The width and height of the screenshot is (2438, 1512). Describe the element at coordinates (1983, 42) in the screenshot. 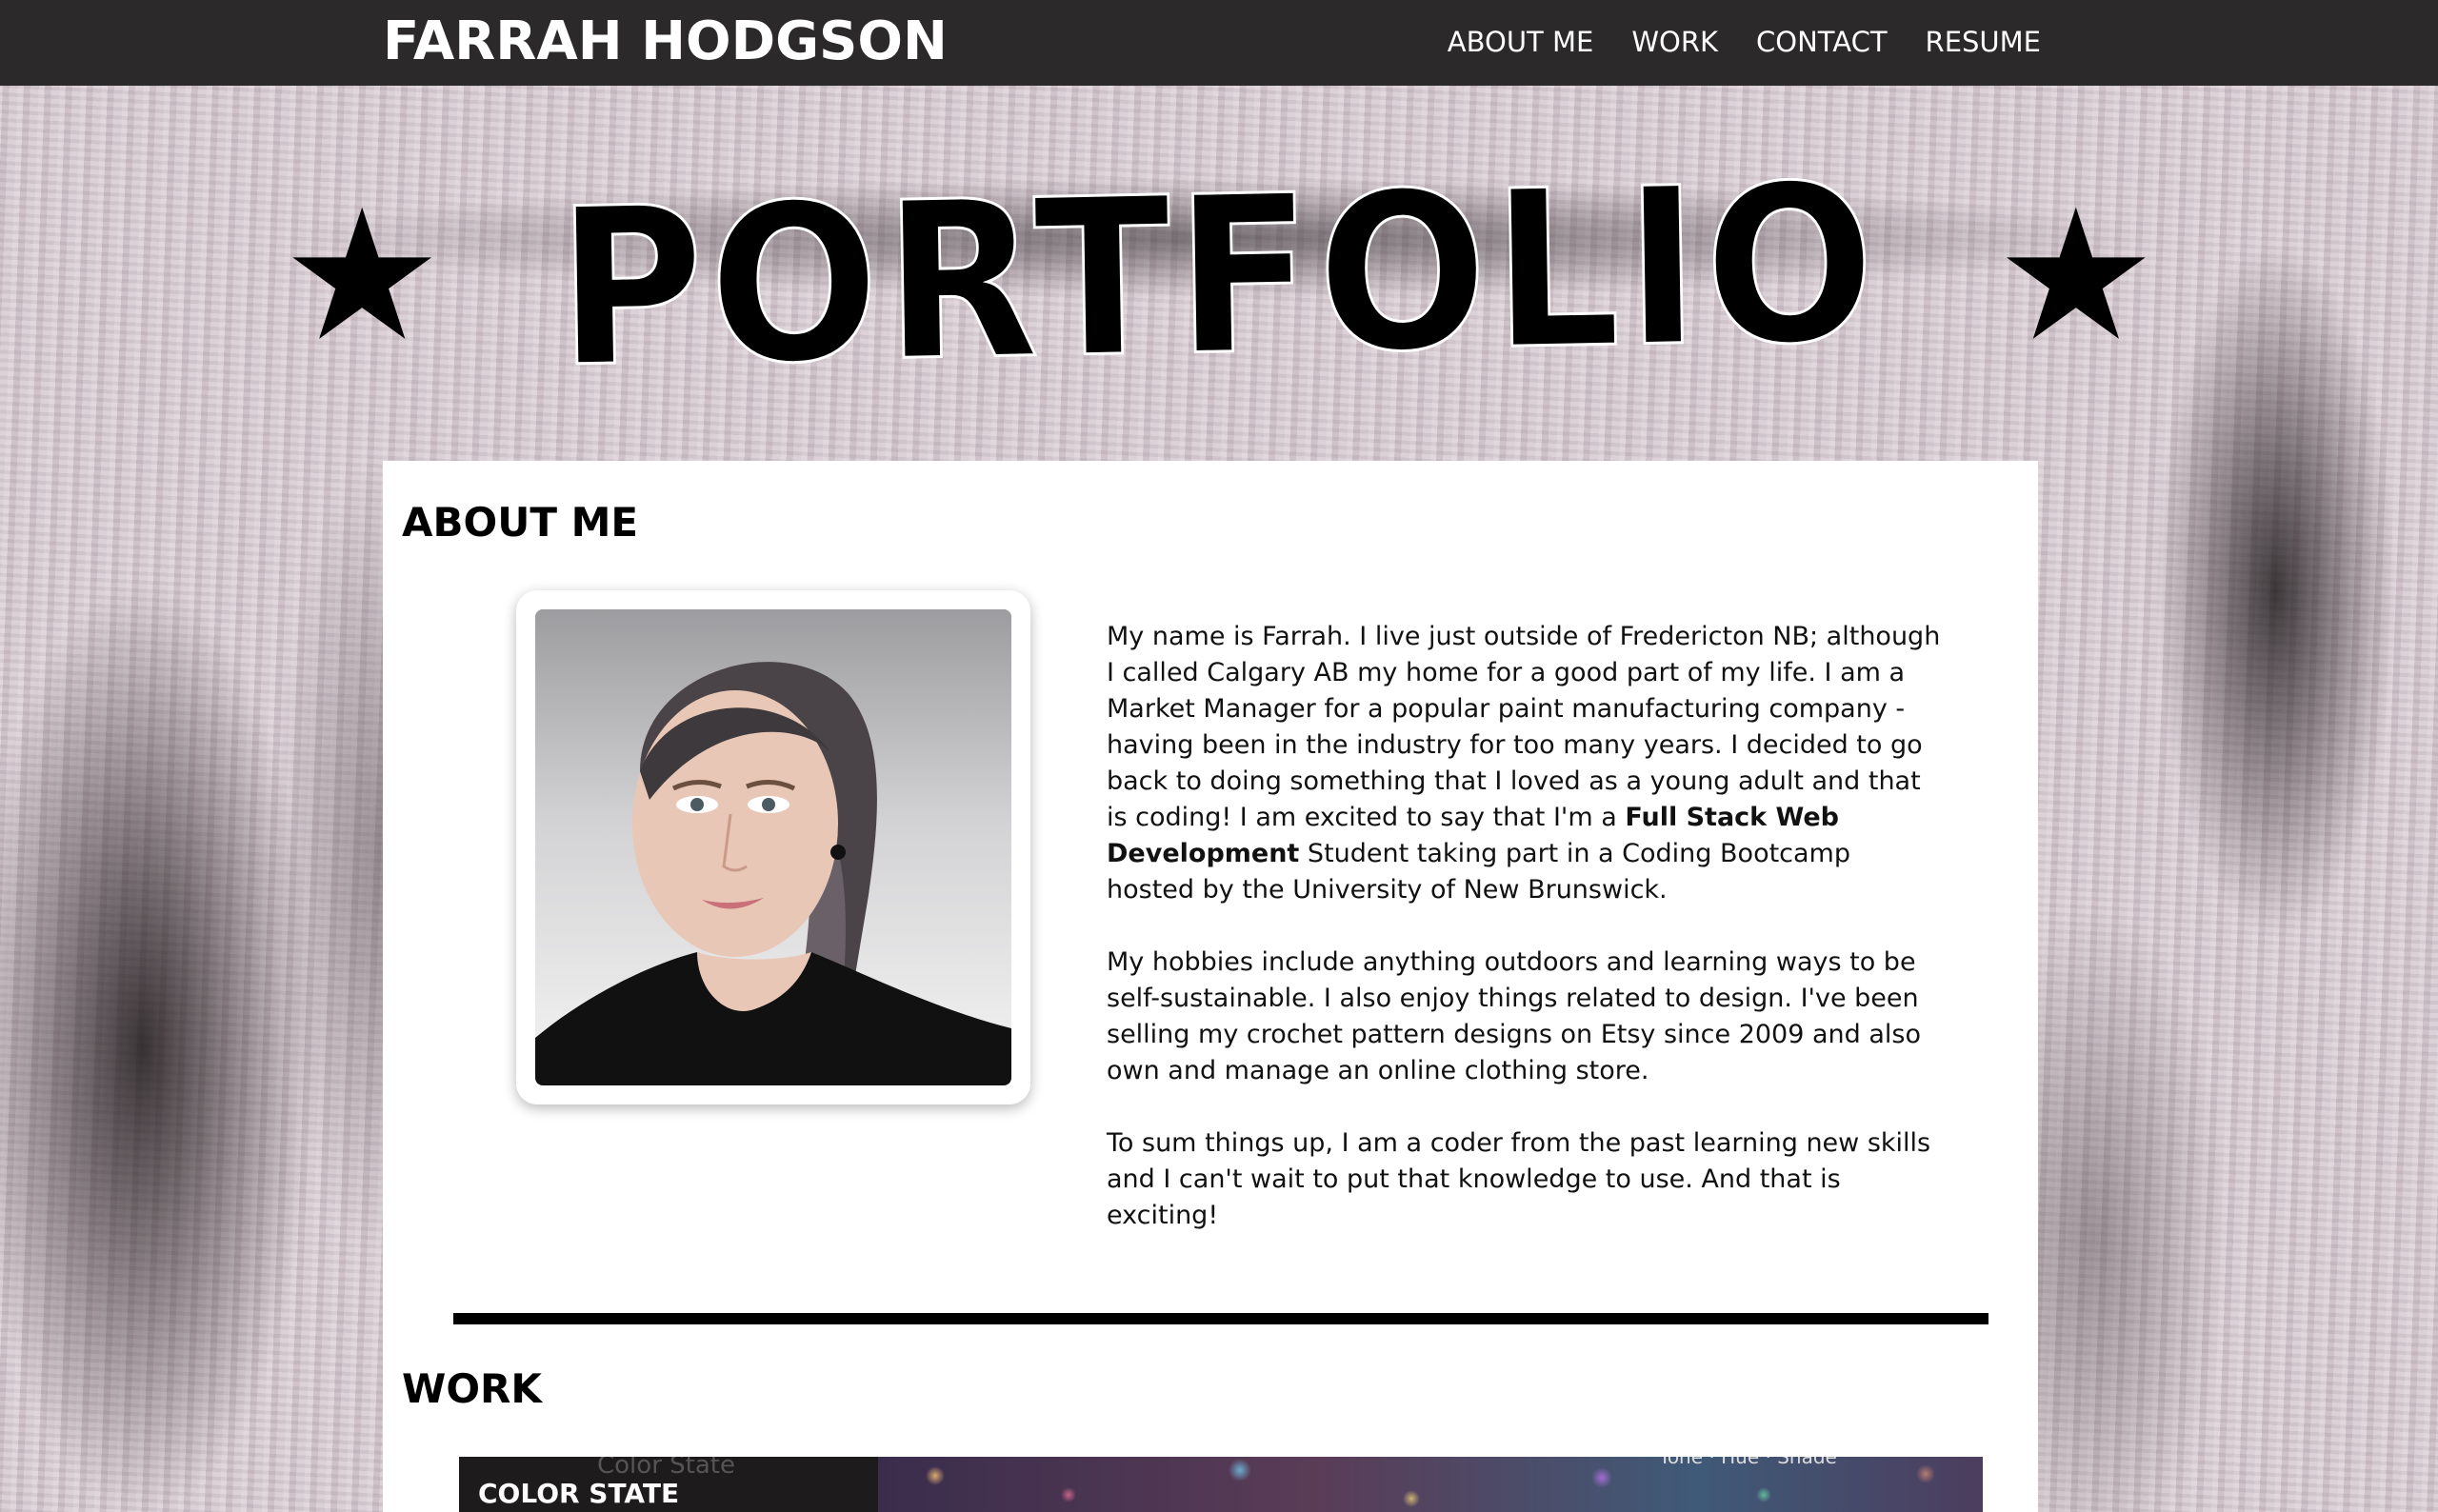

I see `nav-link-resume: RESUME` at that location.